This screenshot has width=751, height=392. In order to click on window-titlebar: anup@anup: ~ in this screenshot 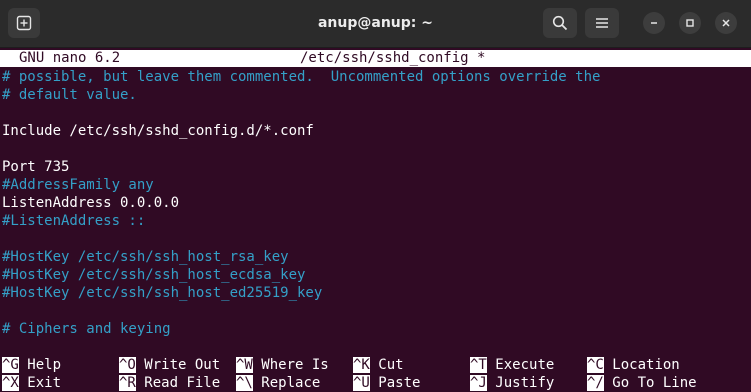, I will do `click(375, 24)`.